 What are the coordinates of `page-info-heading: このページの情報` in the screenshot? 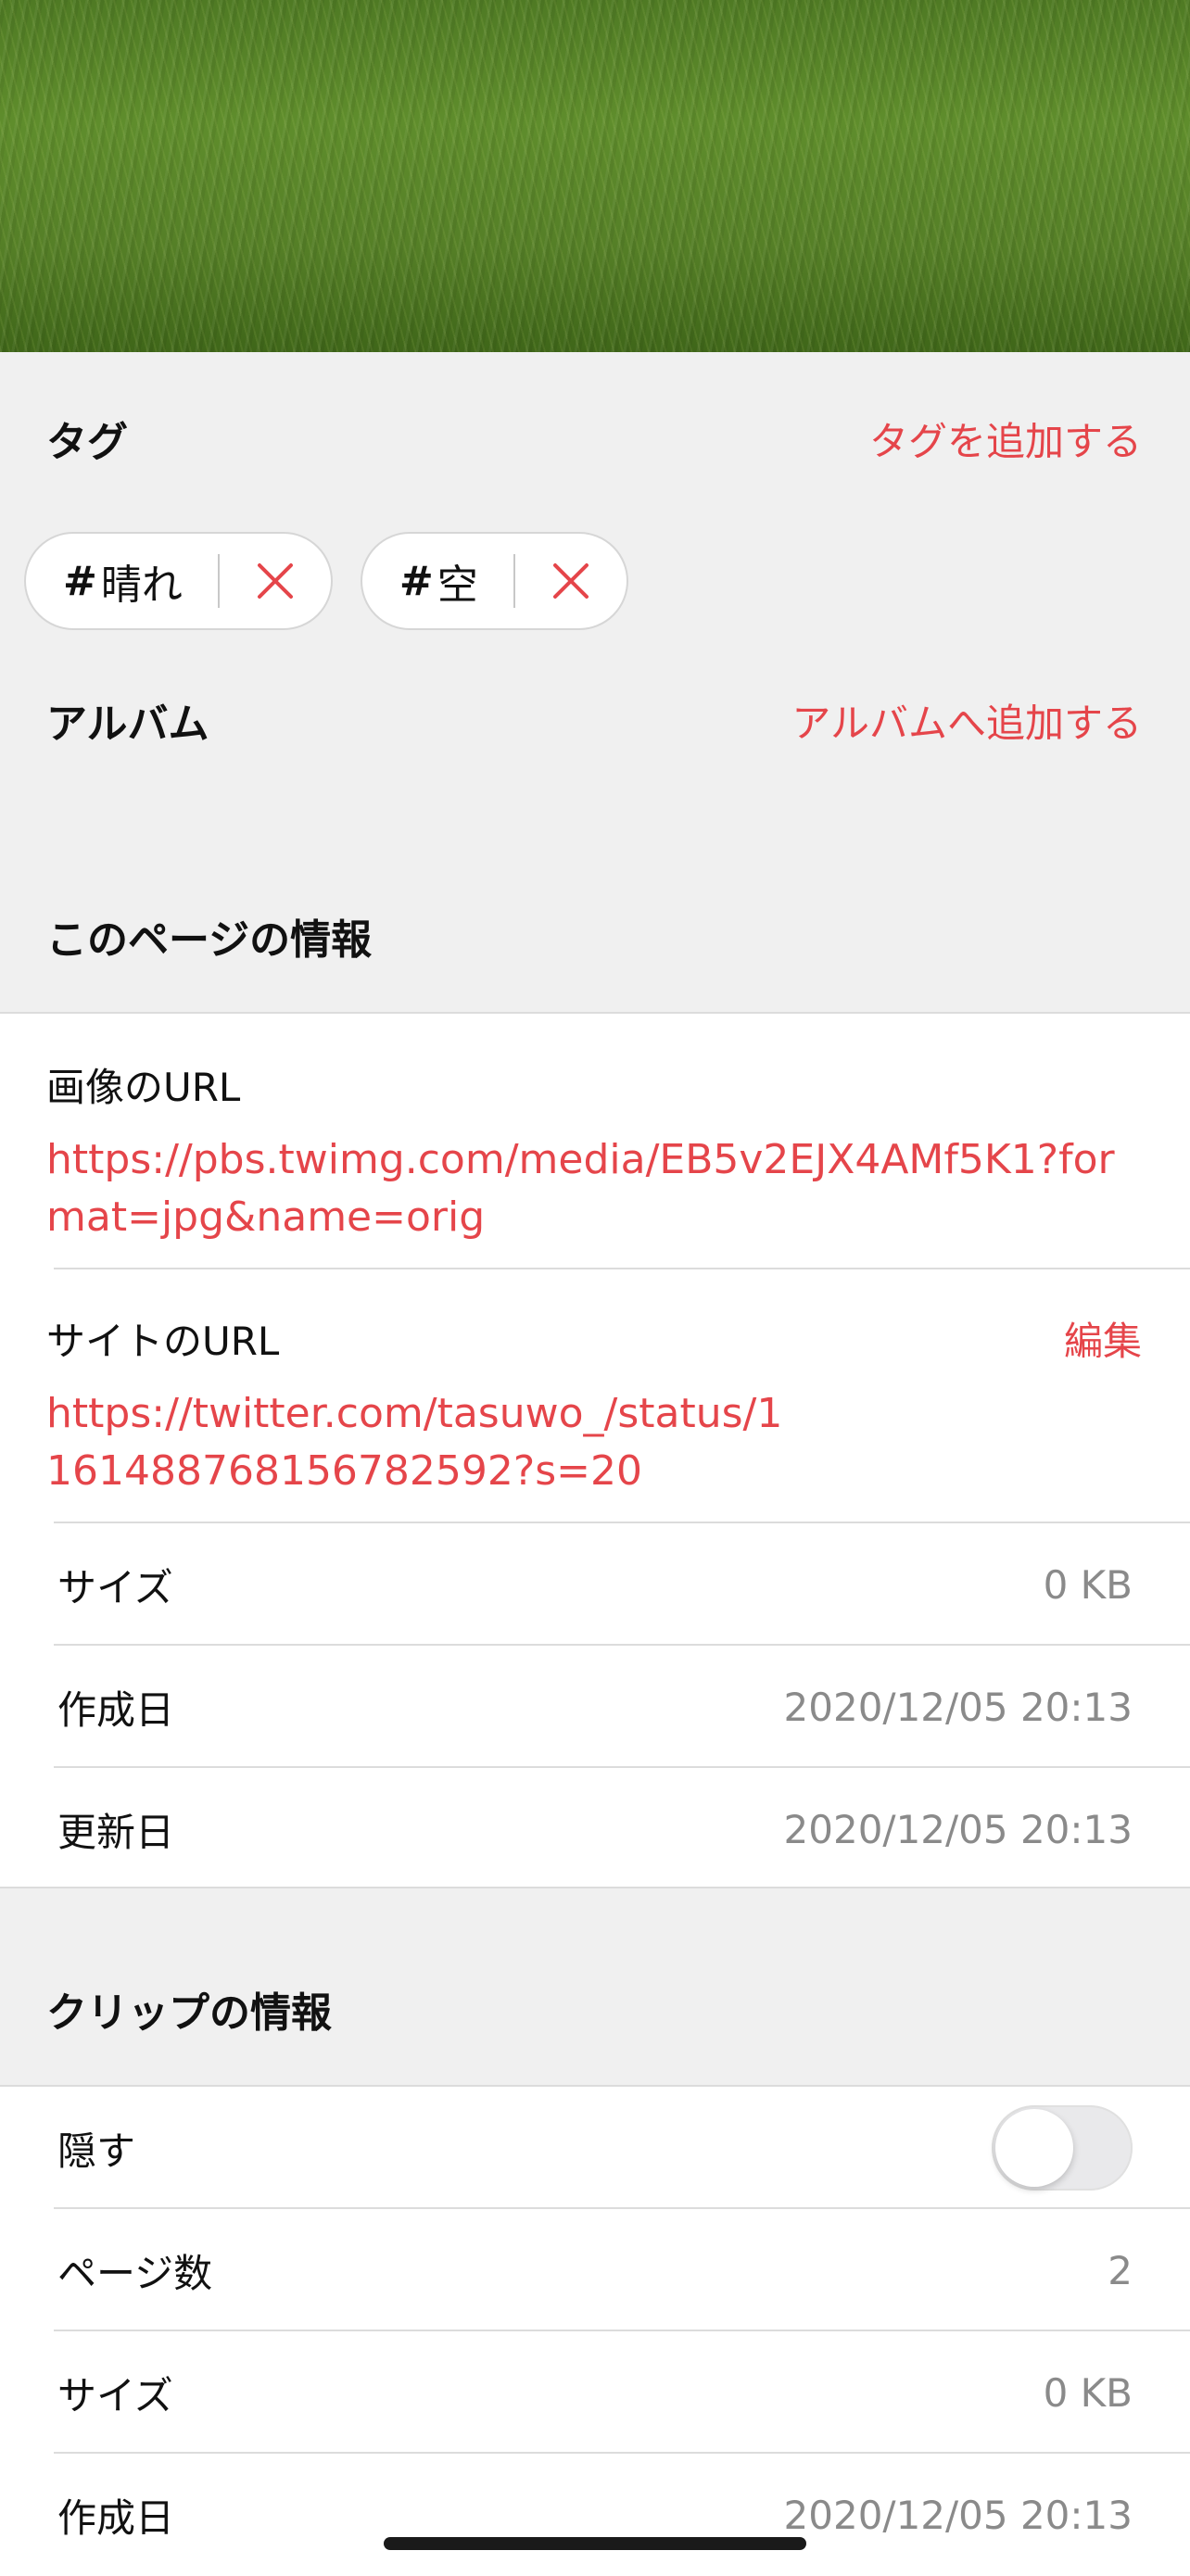 It's located at (209, 940).